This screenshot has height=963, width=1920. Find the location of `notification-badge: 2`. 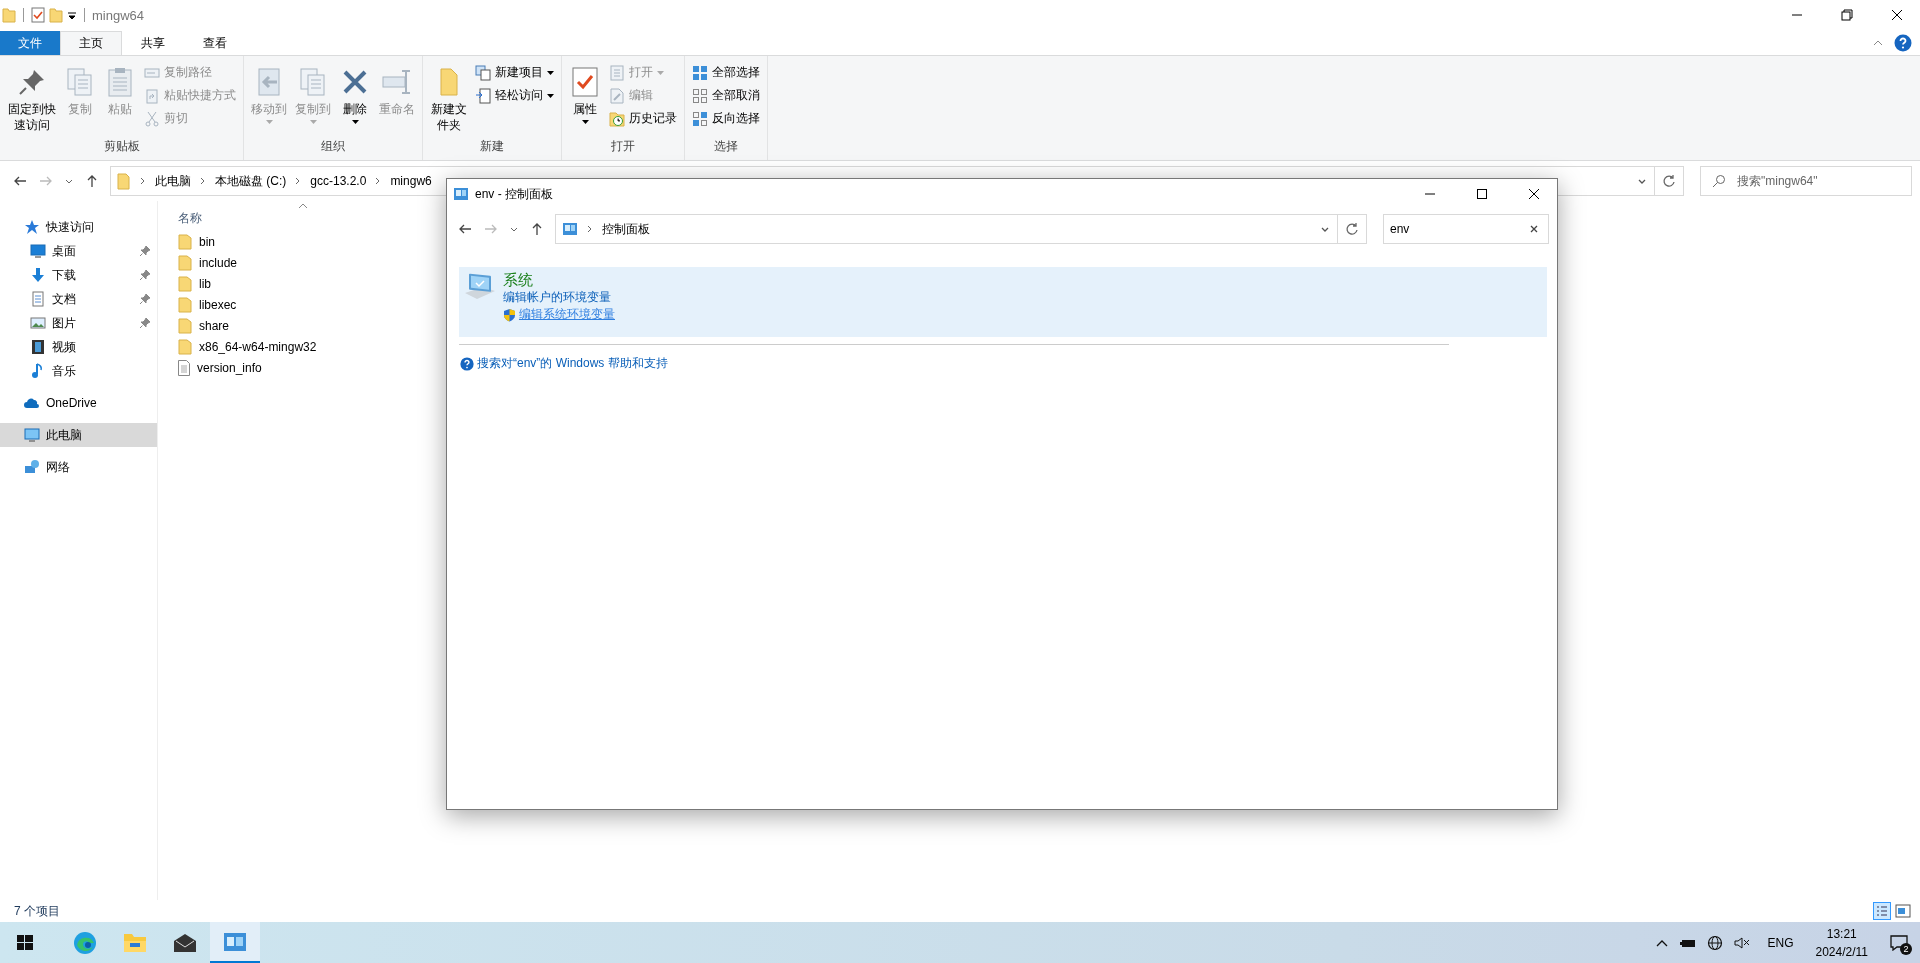

notification-badge: 2 is located at coordinates (1906, 948).